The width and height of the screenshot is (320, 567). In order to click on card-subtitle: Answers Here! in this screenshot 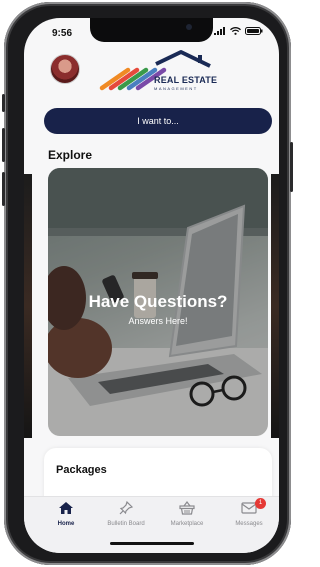, I will do `click(158, 321)`.